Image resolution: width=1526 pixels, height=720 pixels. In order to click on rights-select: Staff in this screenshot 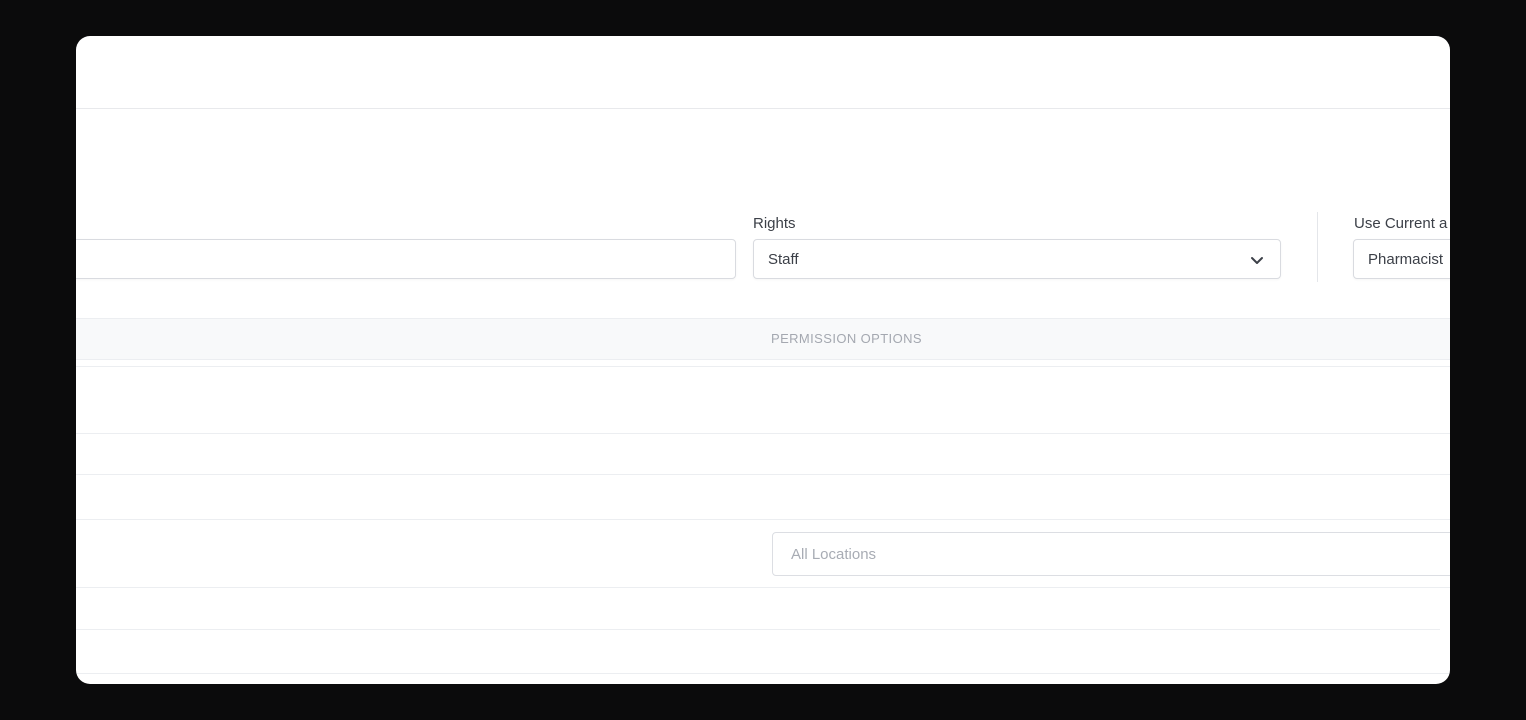, I will do `click(1017, 259)`.